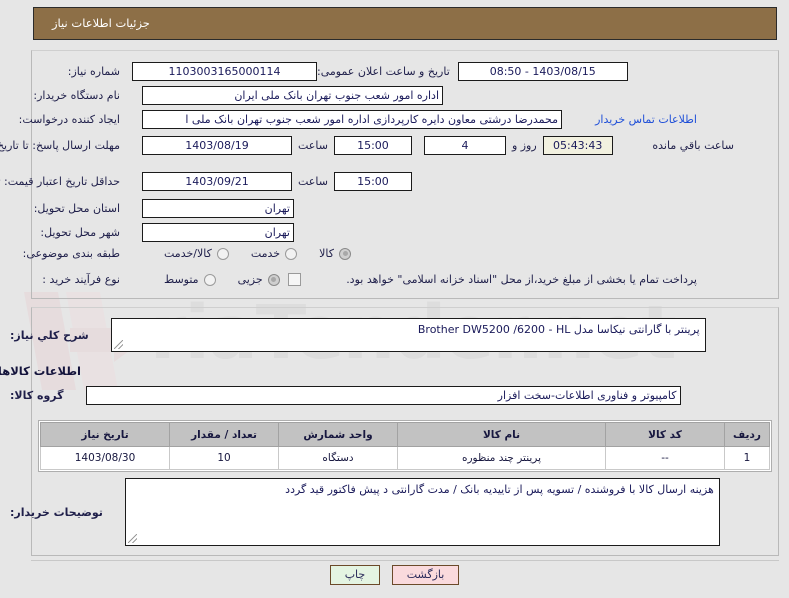 The height and width of the screenshot is (598, 789). I want to click on row-city: تهران شهر محل تحویل:, so click(394, 232).